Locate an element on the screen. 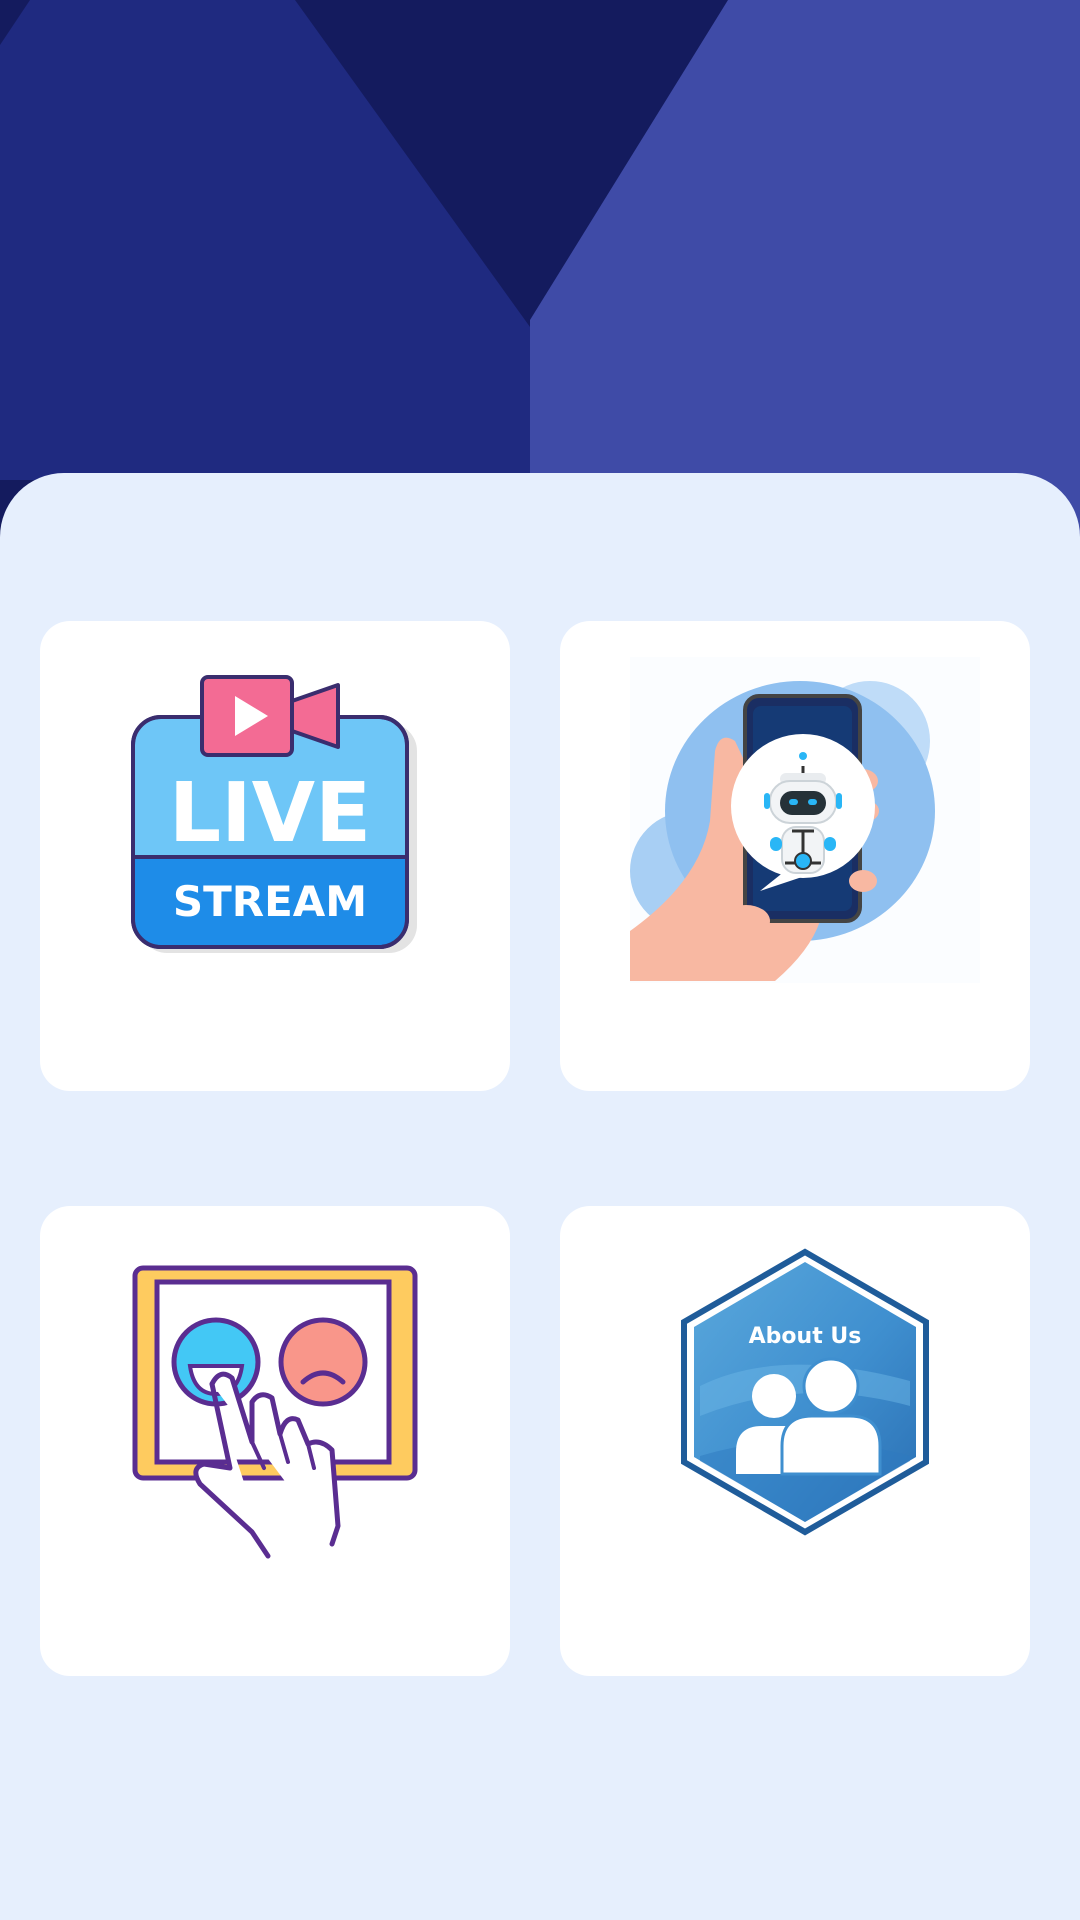 This screenshot has height=1920, width=1080. chatbot-phone-icon is located at coordinates (805, 820).